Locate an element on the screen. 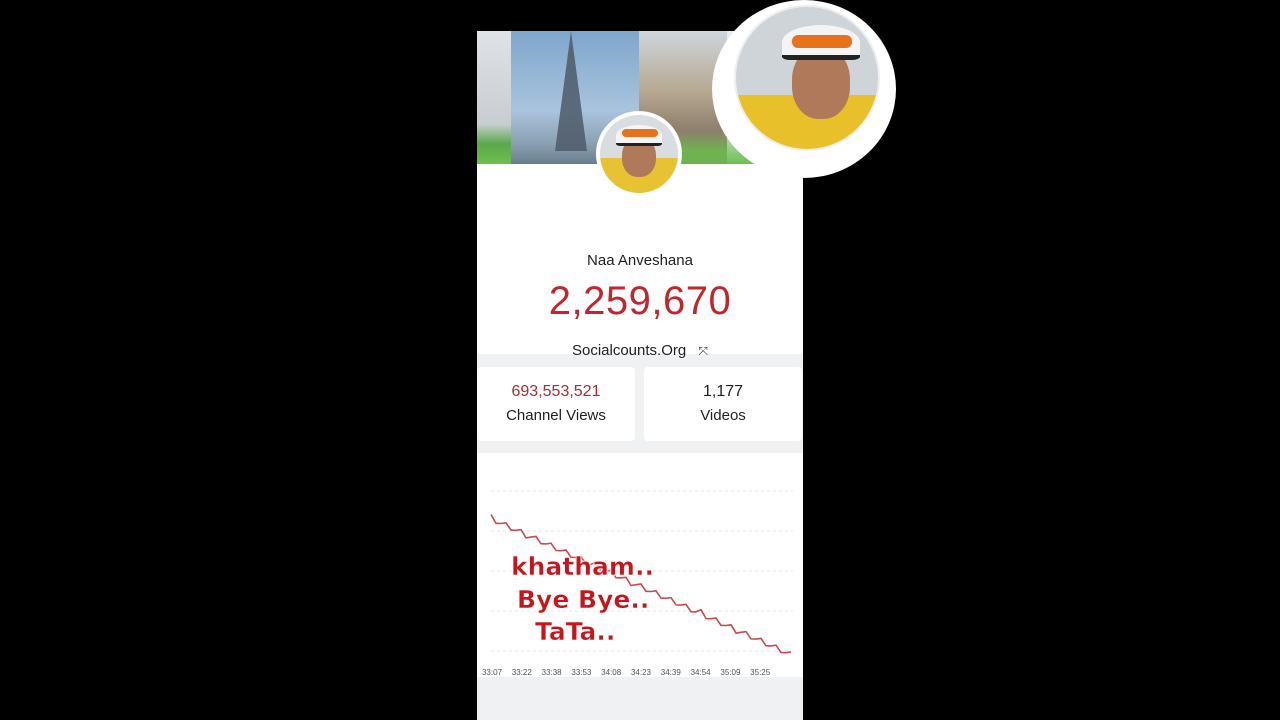 The image size is (1280, 720). x-tick-label: 35:09 is located at coordinates (730, 672).